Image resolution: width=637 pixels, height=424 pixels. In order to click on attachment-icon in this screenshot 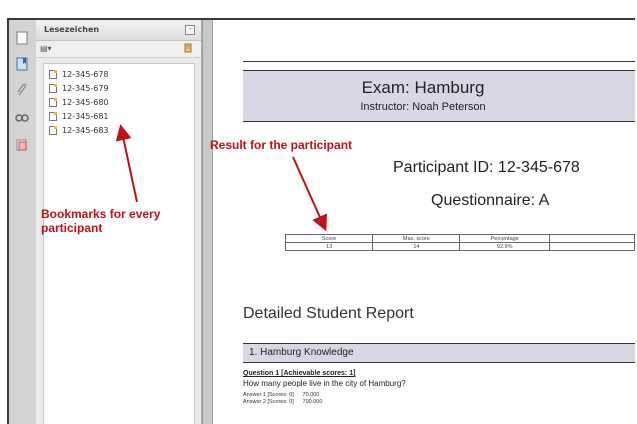, I will do `click(22, 90)`.